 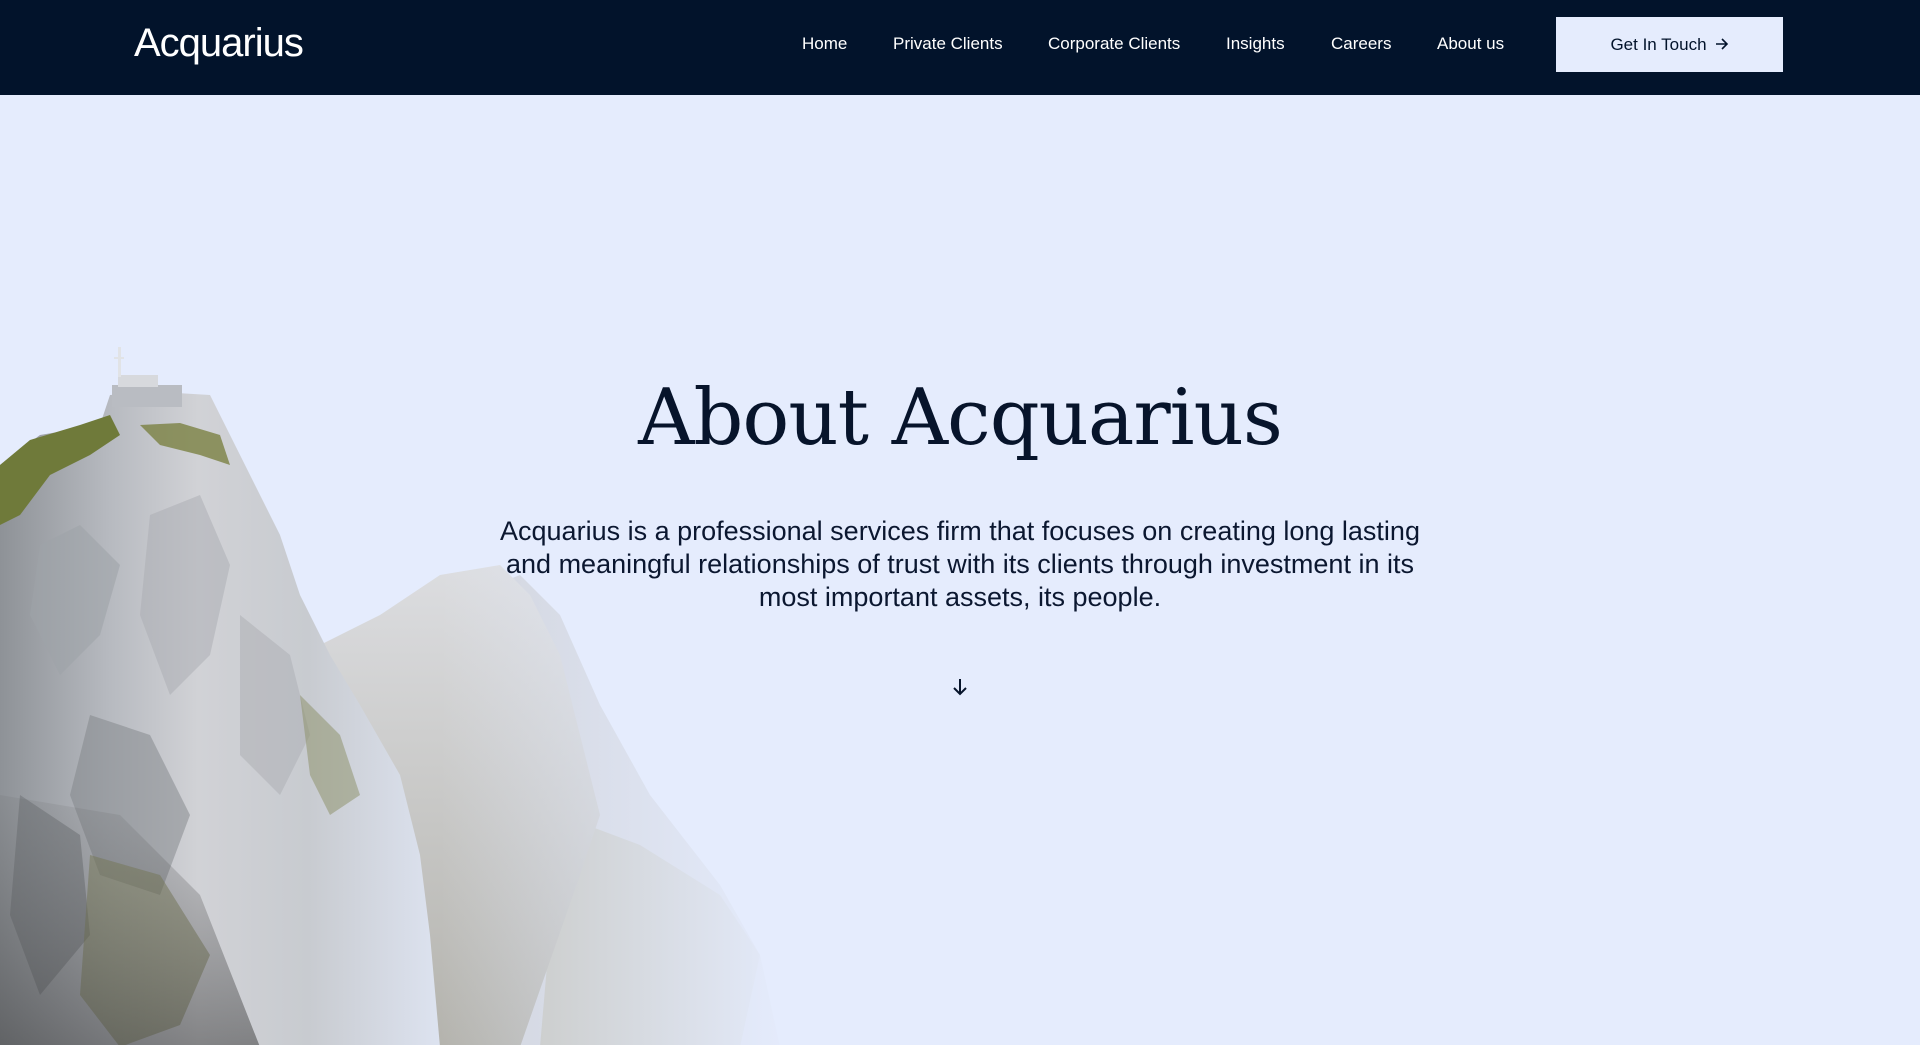 What do you see at coordinates (948, 44) in the screenshot?
I see `nav-private-clients: Private Clients` at bounding box center [948, 44].